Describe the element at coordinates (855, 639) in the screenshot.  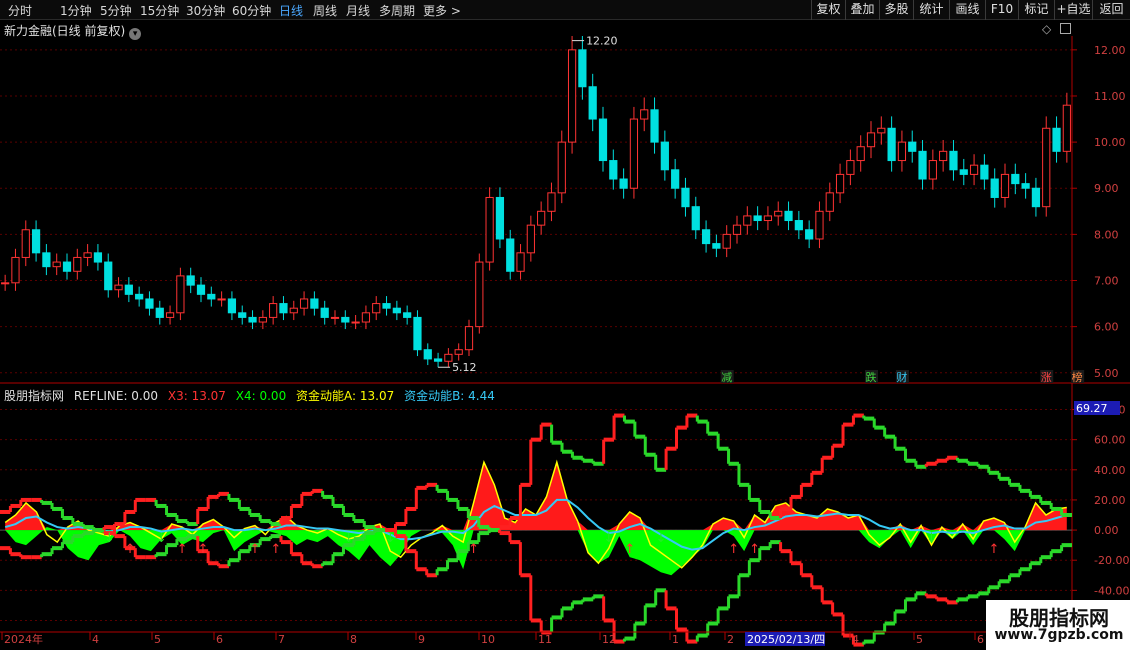
I see `x-tick-label: 4` at that location.